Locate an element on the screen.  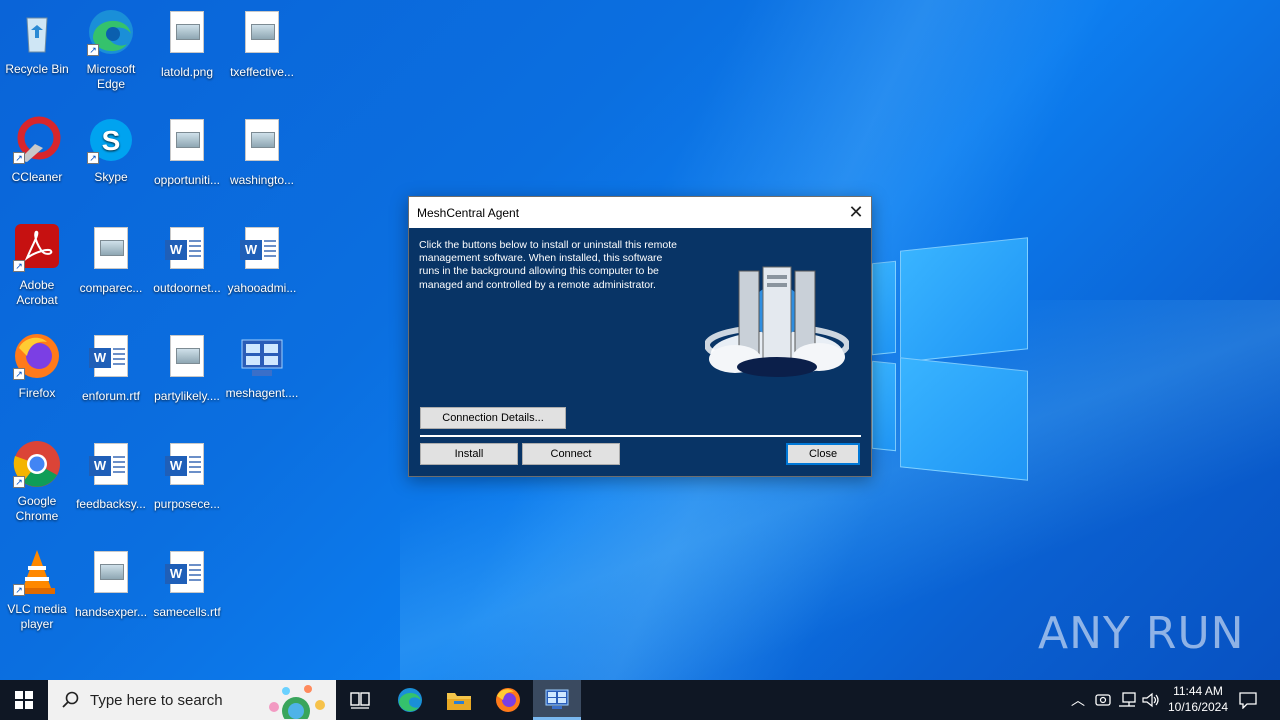
icon-label: Skype is located at coordinates (111, 177).